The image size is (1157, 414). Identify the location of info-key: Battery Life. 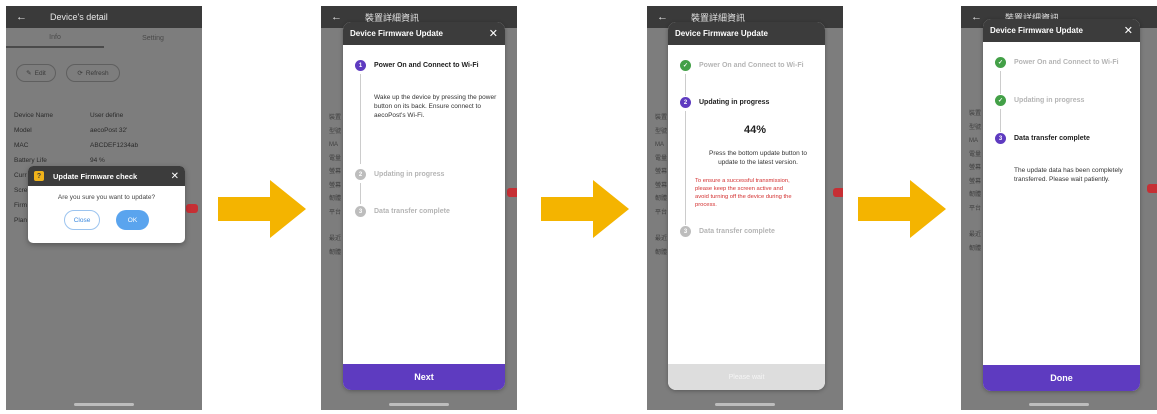
(30, 160).